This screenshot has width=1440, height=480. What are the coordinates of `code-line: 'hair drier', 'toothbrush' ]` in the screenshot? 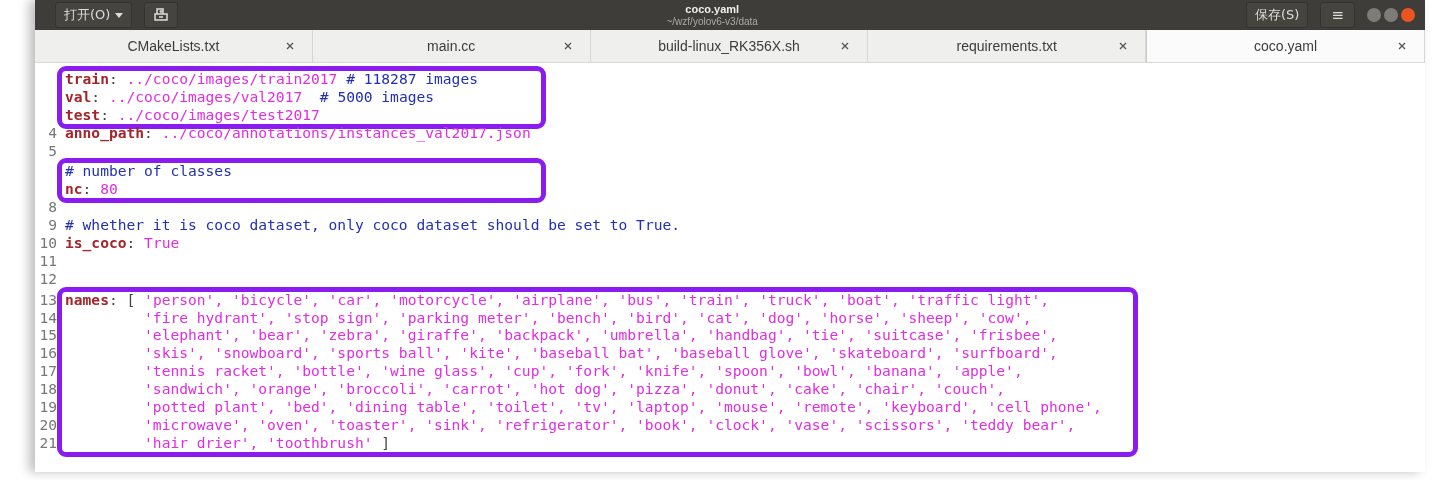 It's located at (267, 442).